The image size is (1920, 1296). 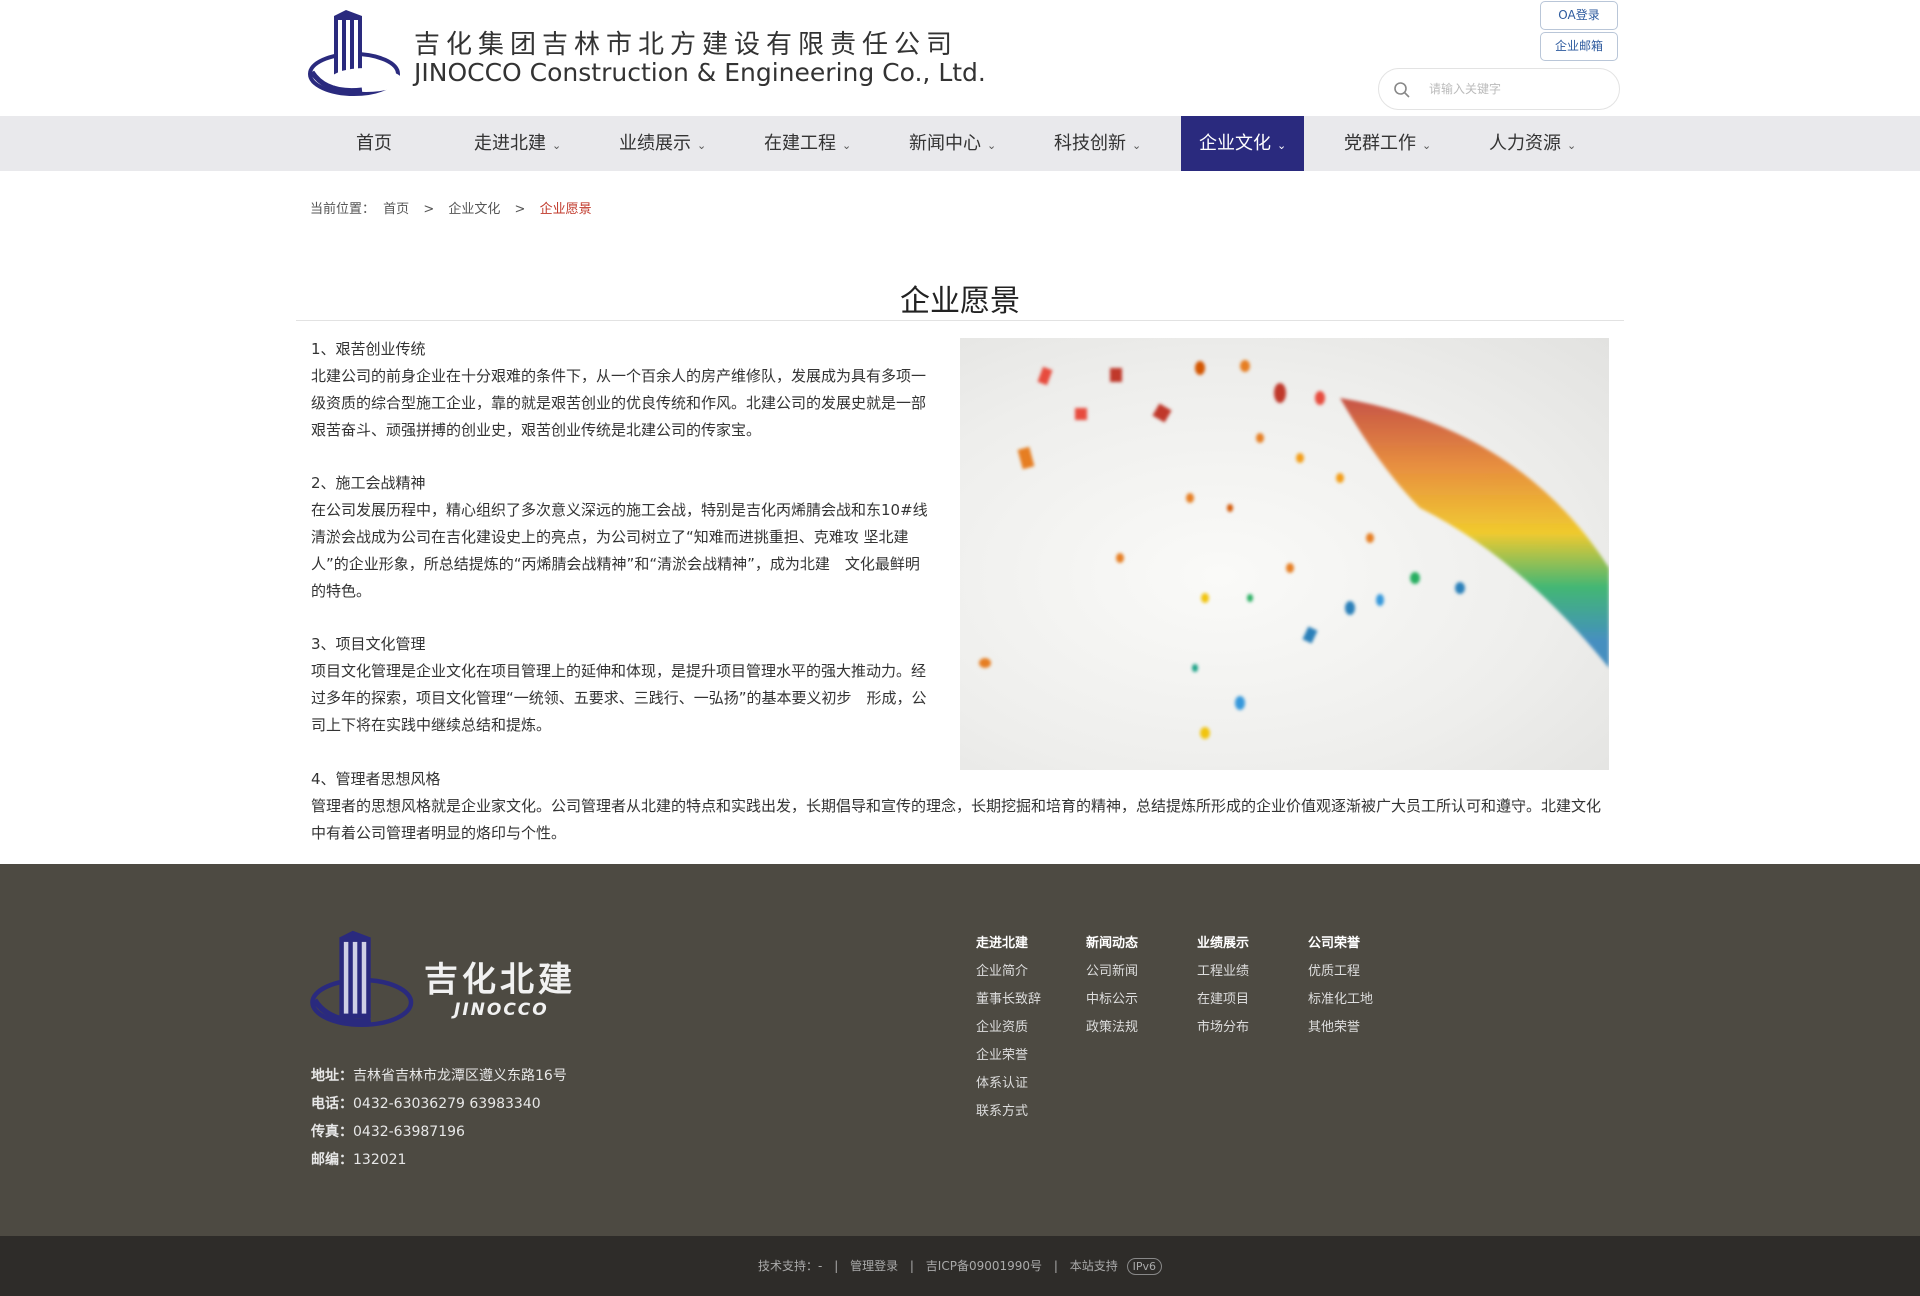 What do you see at coordinates (800, 143) in the screenshot?
I see `nav-label: 在建工程` at bounding box center [800, 143].